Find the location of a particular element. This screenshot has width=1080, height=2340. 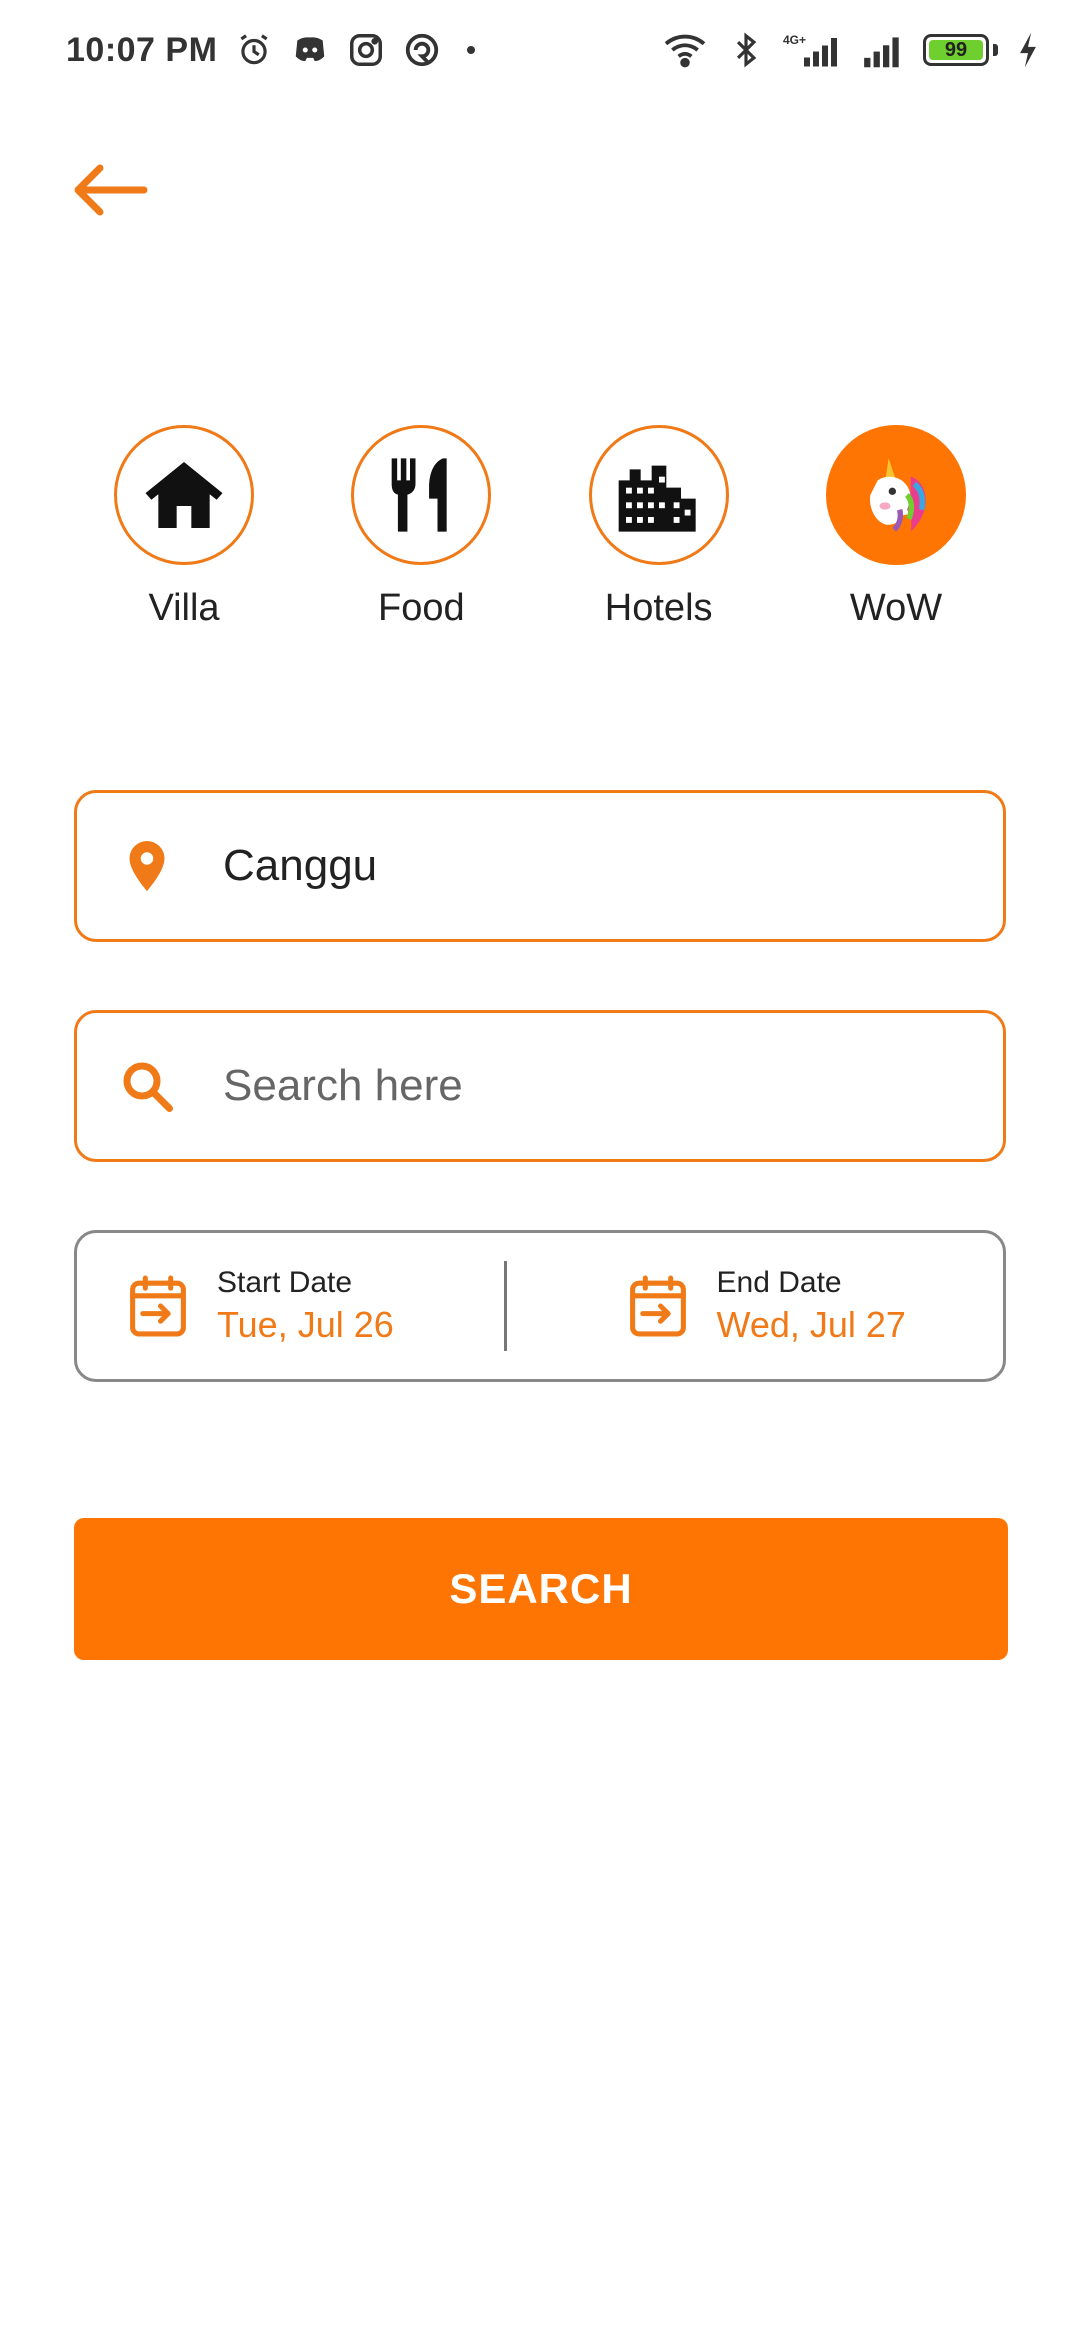

category-villa-circle is located at coordinates (184, 495).